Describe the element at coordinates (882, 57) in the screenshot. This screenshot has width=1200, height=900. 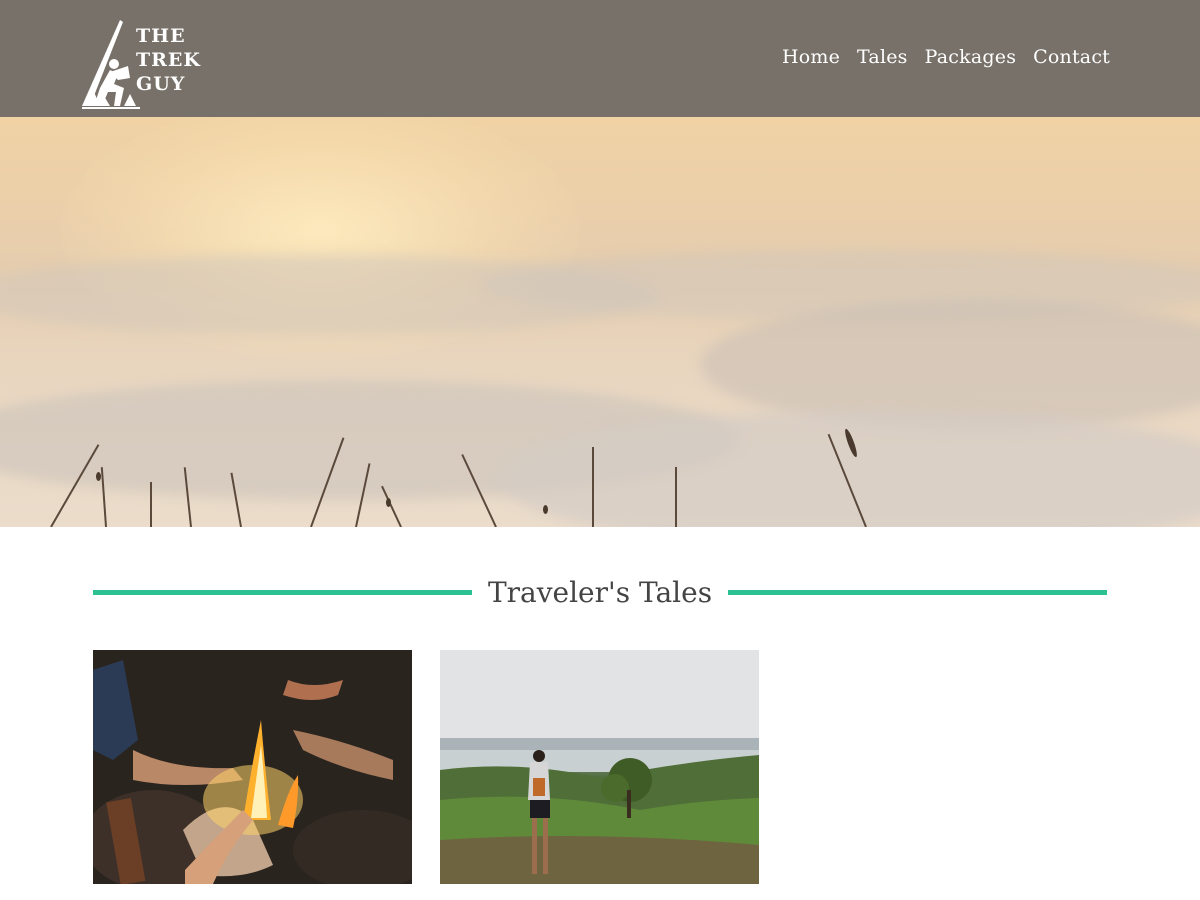
I see `nav-tales: Tales` at that location.